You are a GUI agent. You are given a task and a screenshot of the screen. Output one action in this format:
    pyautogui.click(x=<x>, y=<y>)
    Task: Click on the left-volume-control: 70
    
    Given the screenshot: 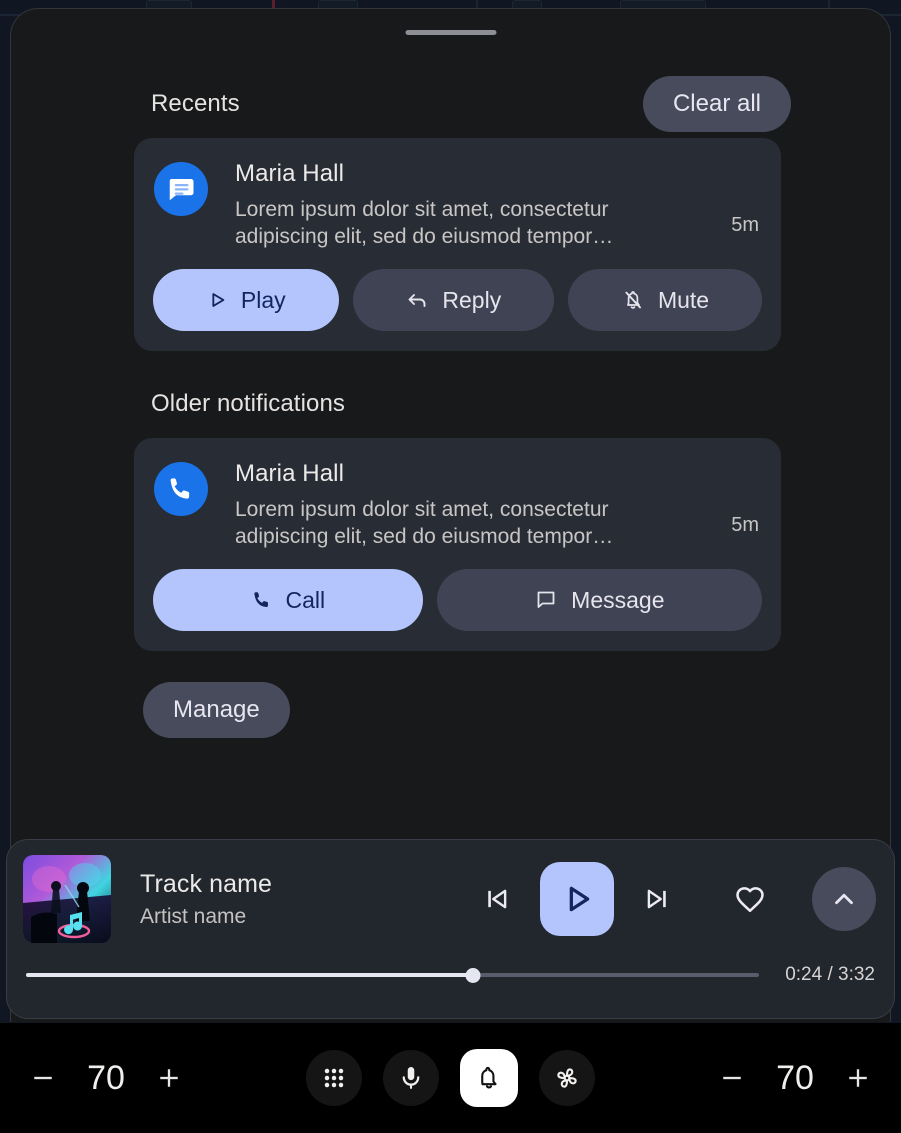 What is the action you would take?
    pyautogui.click(x=106, y=1078)
    